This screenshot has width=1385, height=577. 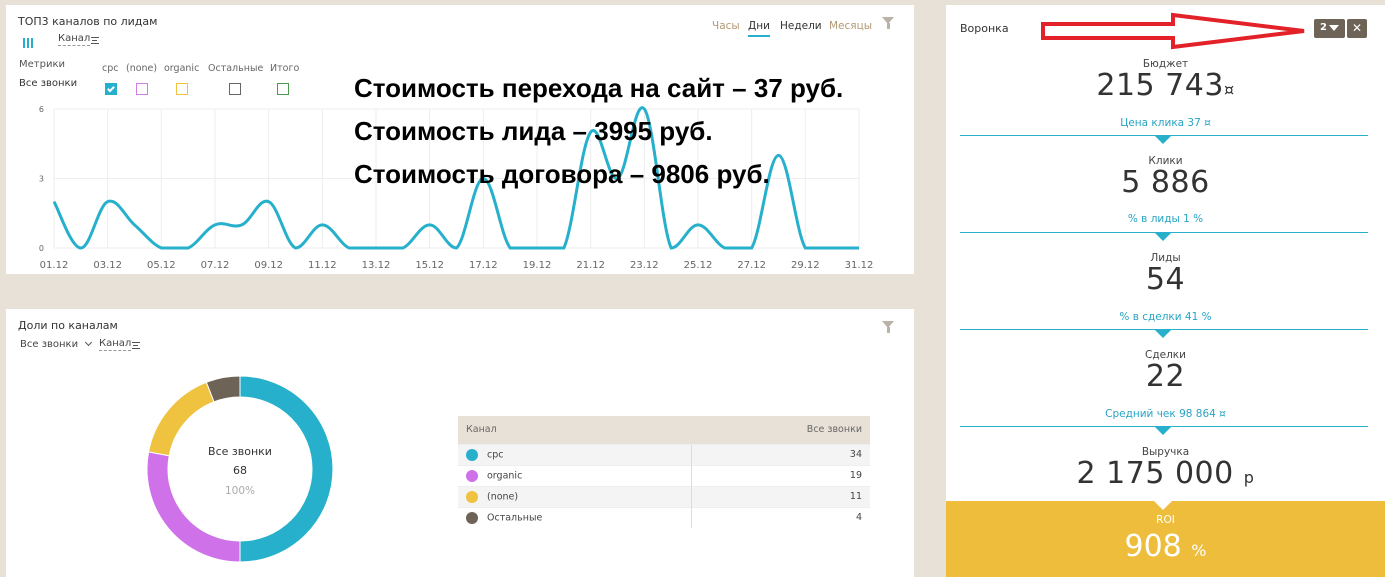 What do you see at coordinates (664, 475) in the screenshot?
I see `table-row: organic 19` at bounding box center [664, 475].